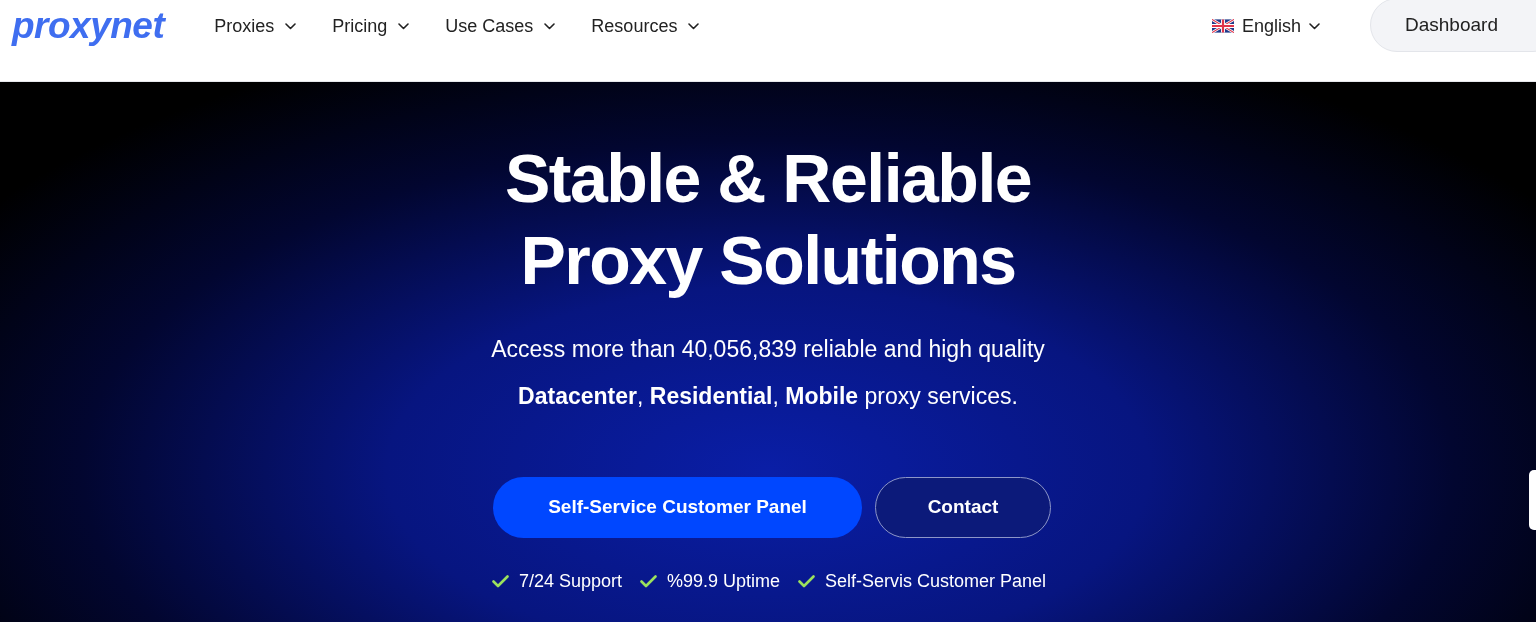 This screenshot has height=622, width=1536. Describe the element at coordinates (768, 373) in the screenshot. I see `hero-subtitle: Access more than 40,056,839 reliable and high quality Datacenter, Residential, Mobile proxy services.` at that location.